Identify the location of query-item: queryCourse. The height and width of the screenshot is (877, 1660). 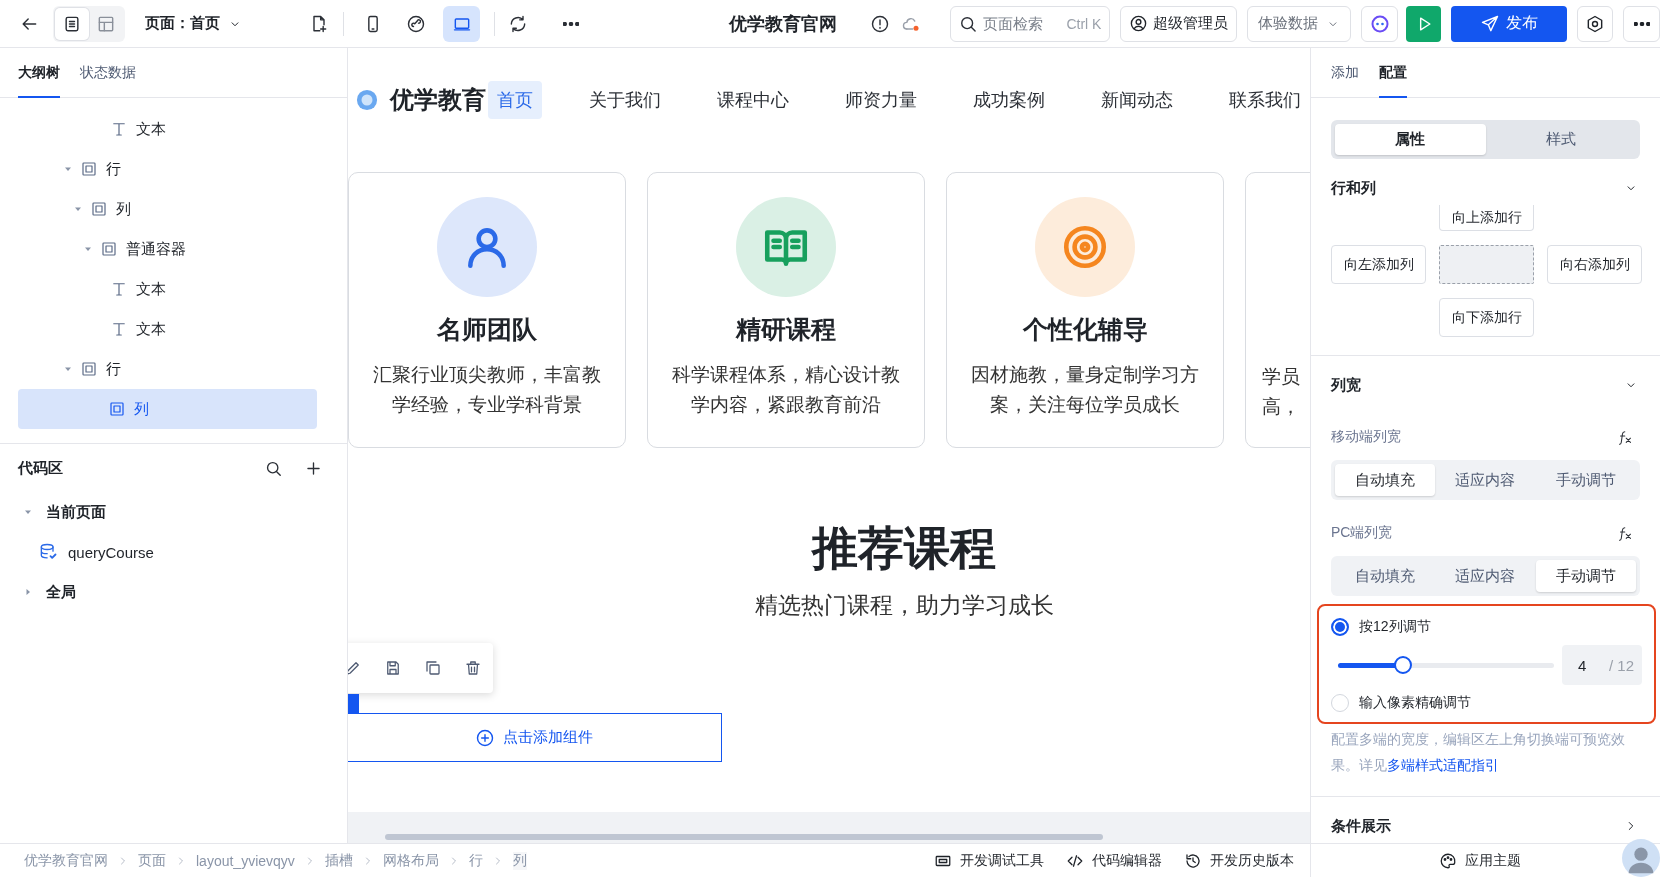
(173, 552).